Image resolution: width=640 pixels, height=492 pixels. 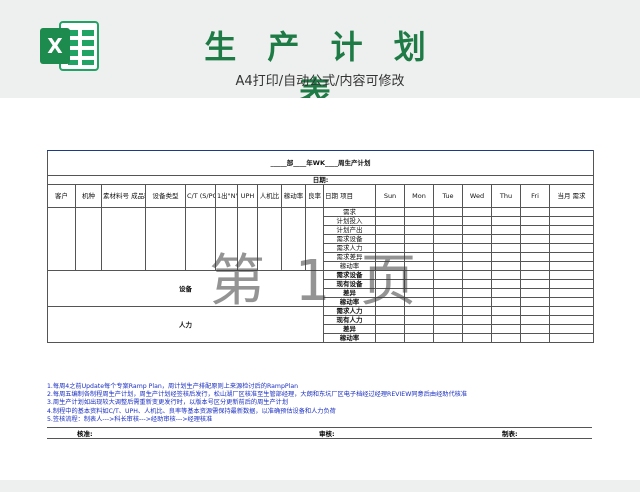 What do you see at coordinates (168, 403) in the screenshot?
I see `note-line: 3.周生产计划如出现较大调整后需重新变更发行时，以版本号区分更新前后的周生产计划` at bounding box center [168, 403].